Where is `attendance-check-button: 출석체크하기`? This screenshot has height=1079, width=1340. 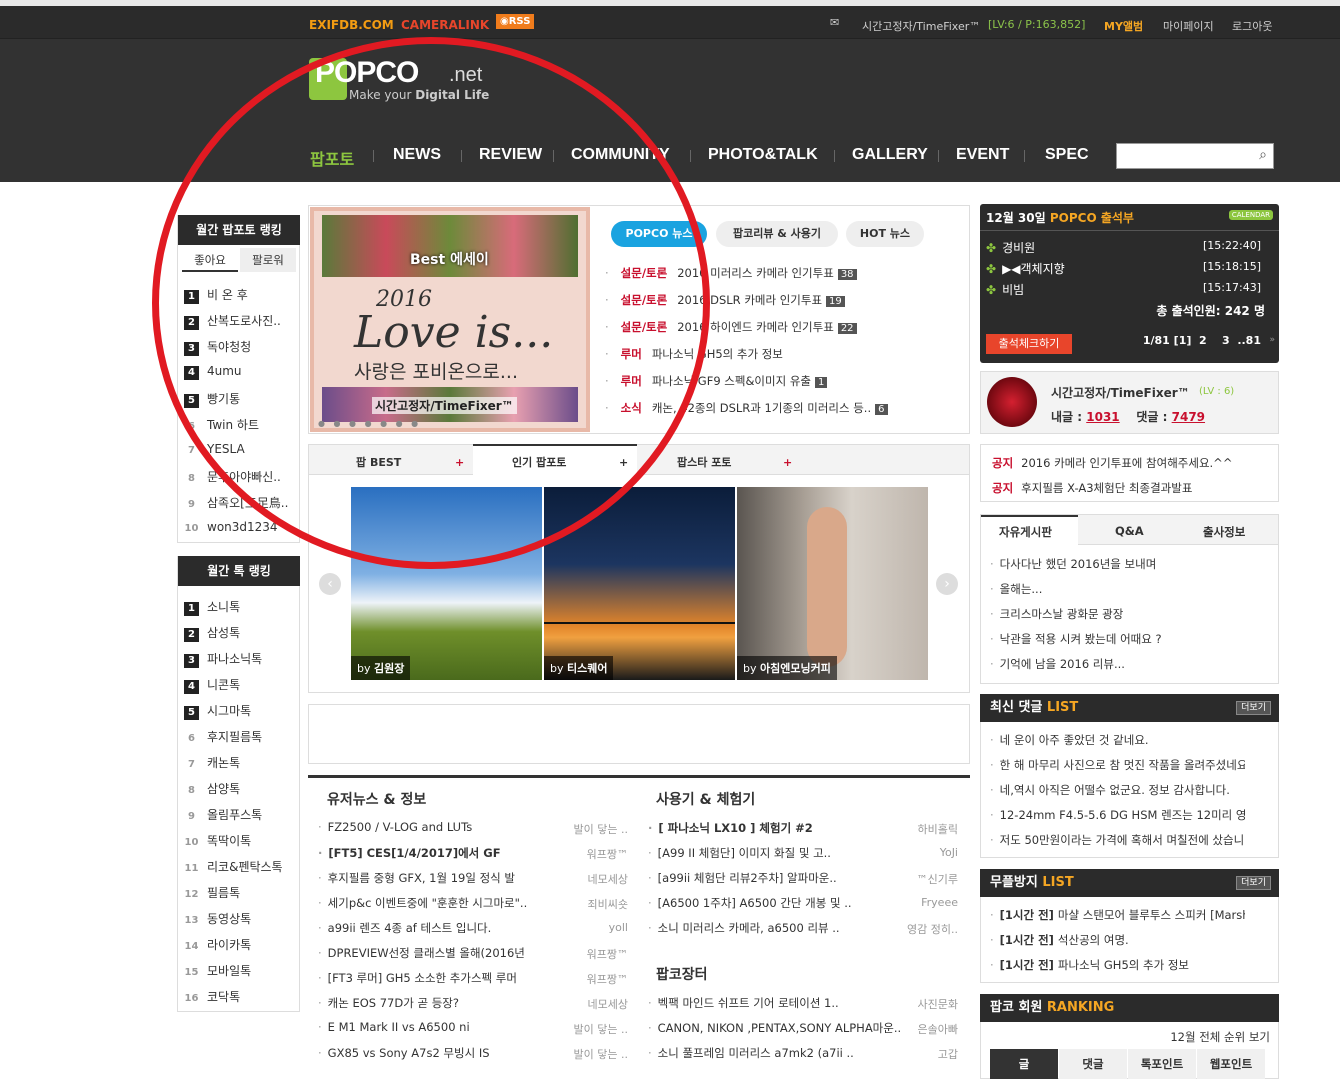 attendance-check-button: 출석체크하기 is located at coordinates (1029, 344).